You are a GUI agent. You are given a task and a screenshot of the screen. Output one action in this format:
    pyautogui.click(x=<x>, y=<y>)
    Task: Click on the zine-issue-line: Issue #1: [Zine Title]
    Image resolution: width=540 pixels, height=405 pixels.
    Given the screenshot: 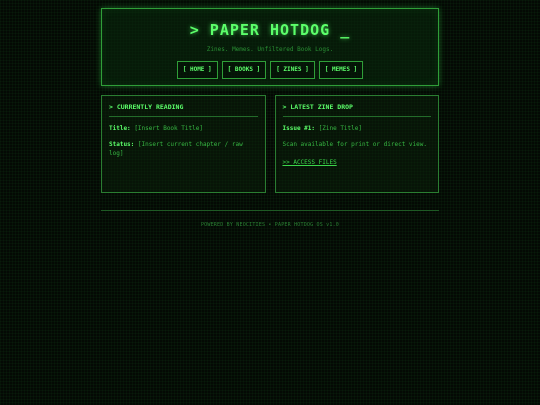 What is the action you would take?
    pyautogui.click(x=357, y=128)
    